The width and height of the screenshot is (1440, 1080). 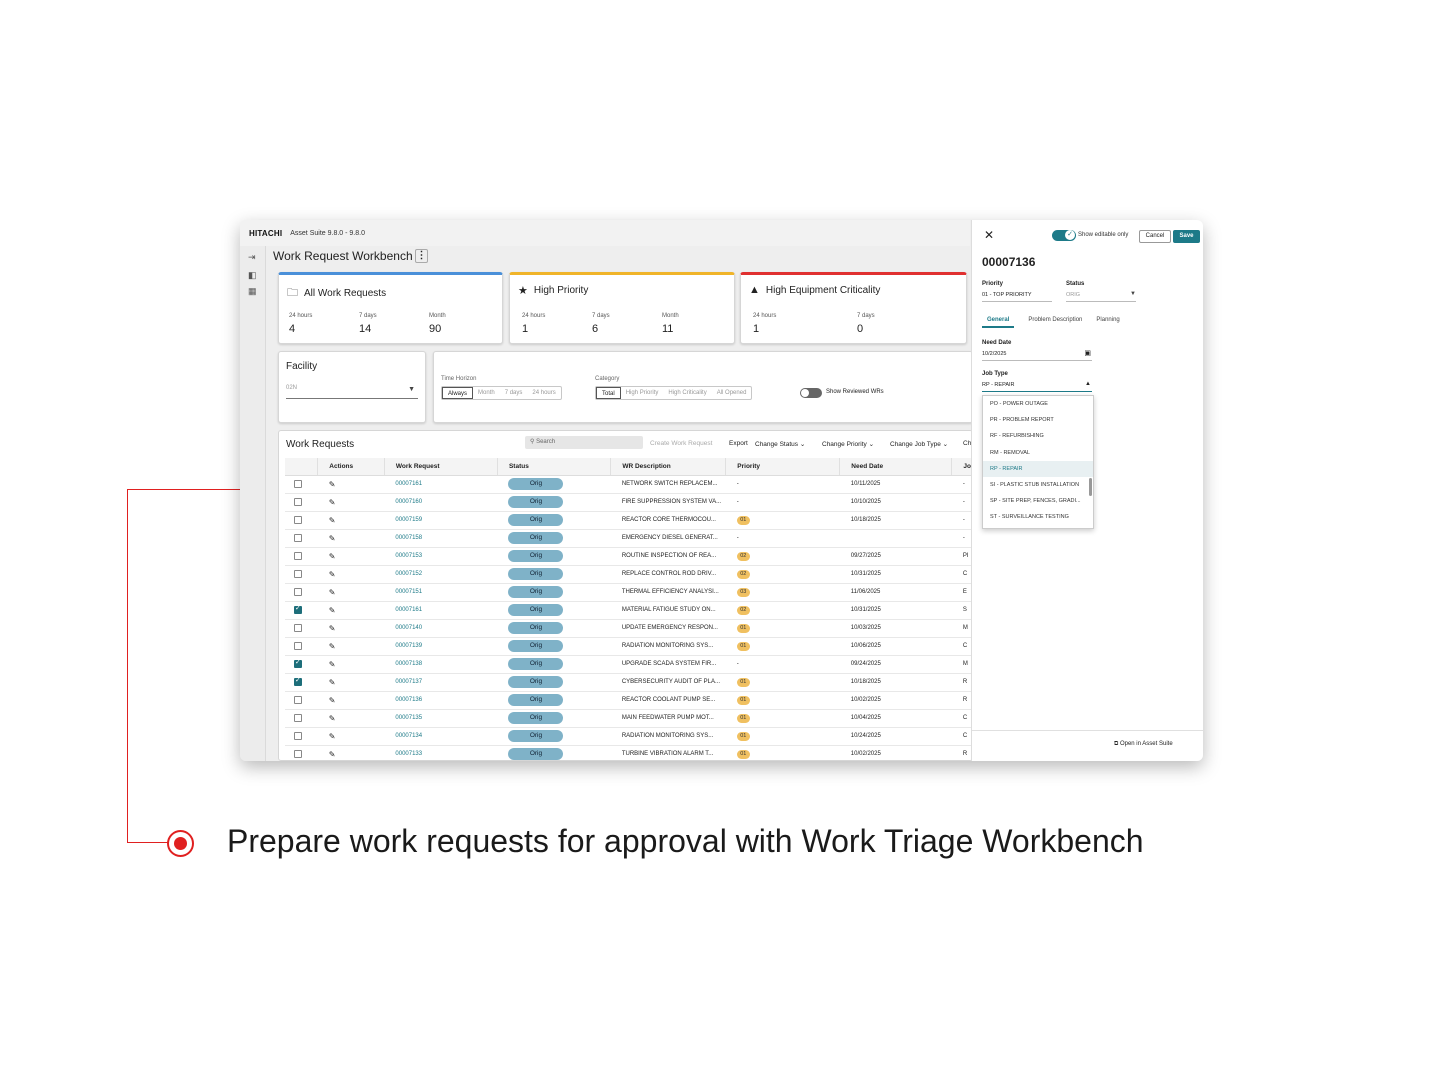 What do you see at coordinates (687, 393) in the screenshot?
I see `segment-high-criticality: High Criticality` at bounding box center [687, 393].